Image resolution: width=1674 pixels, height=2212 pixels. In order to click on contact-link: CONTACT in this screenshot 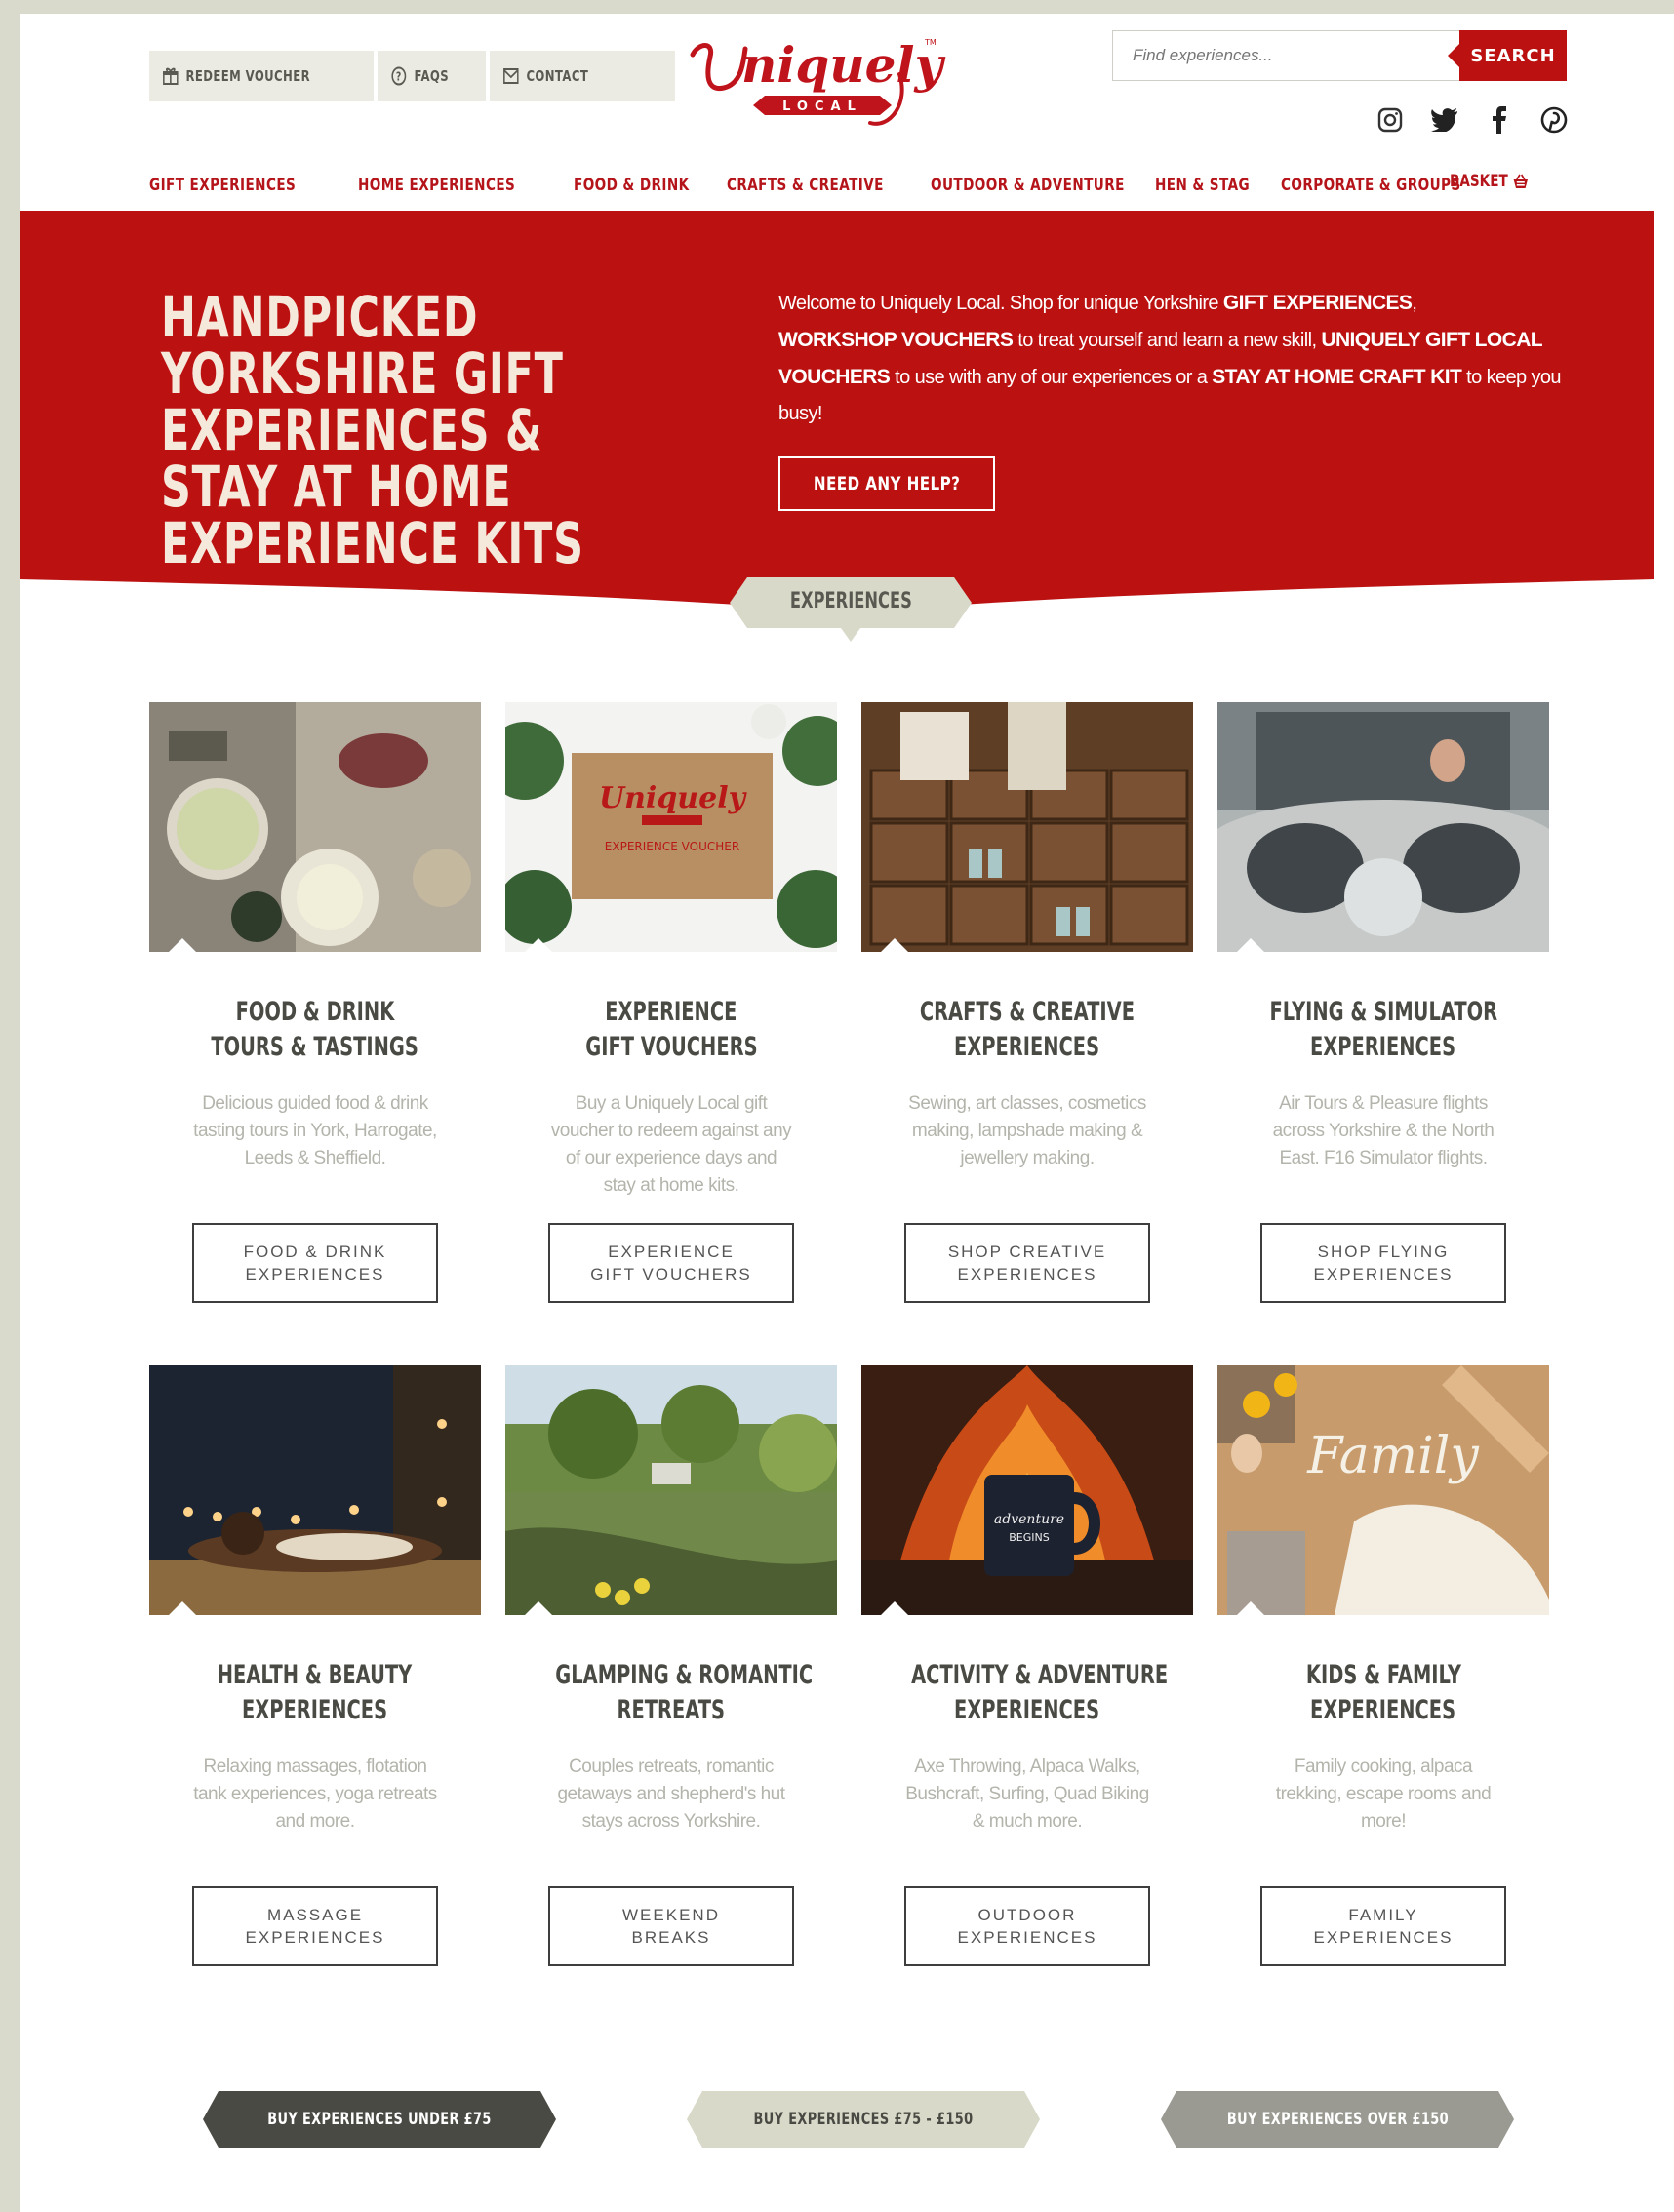, I will do `click(562, 76)`.